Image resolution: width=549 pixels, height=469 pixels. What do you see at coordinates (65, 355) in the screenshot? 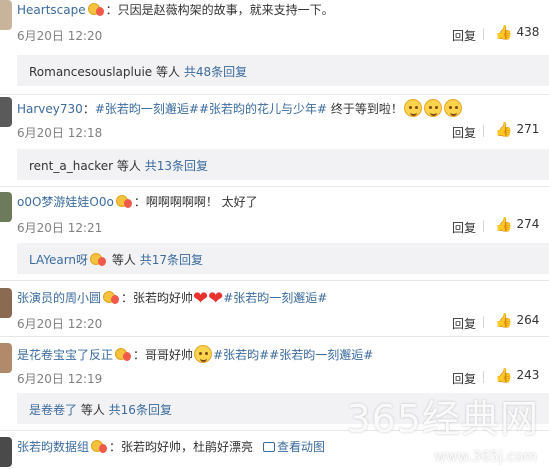
I see `username: 是花卷宝宝了反正` at bounding box center [65, 355].